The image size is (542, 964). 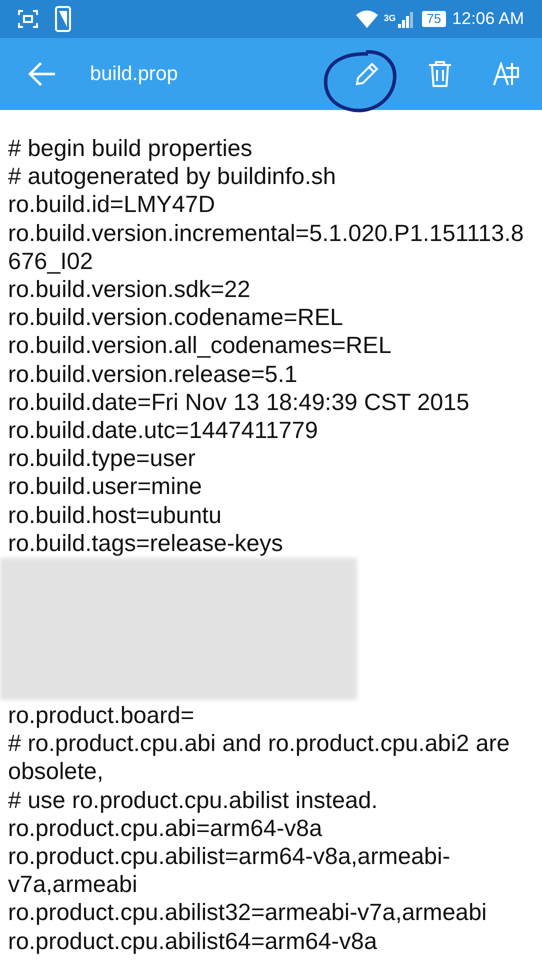 I want to click on file-line: # use ro.product.cpu.abilist instead., so click(x=193, y=800).